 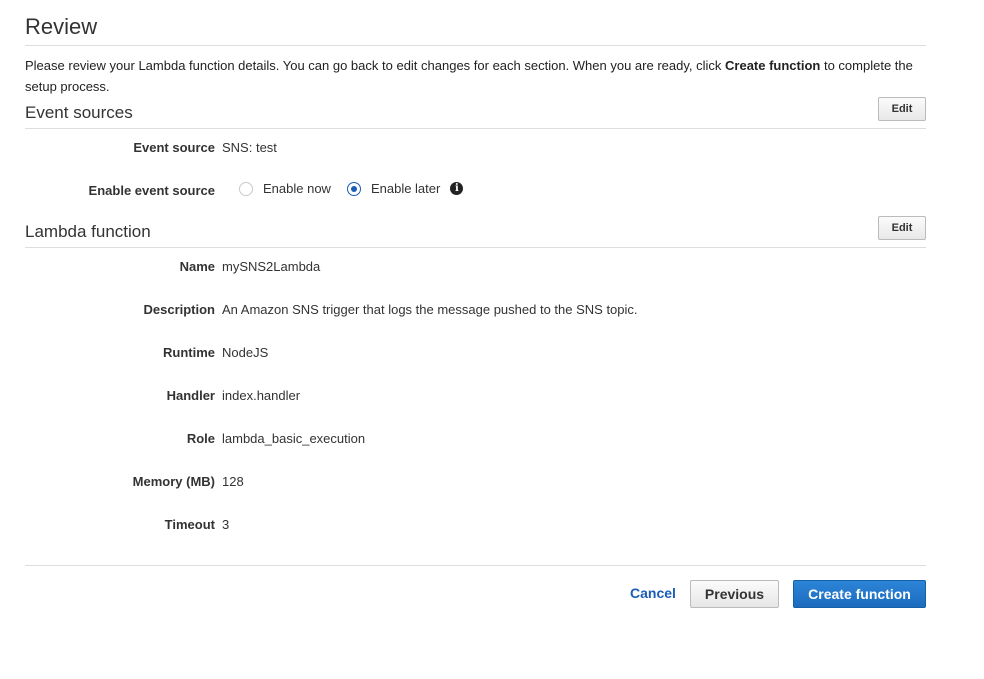 What do you see at coordinates (189, 524) in the screenshot?
I see `field-label: Timeout` at bounding box center [189, 524].